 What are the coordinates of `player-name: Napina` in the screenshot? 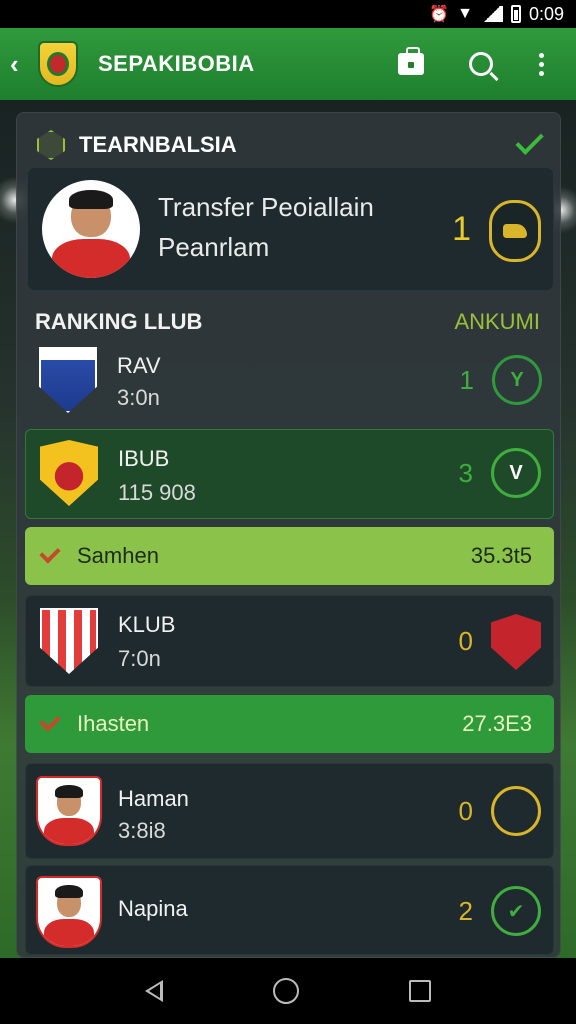 It's located at (153, 908).